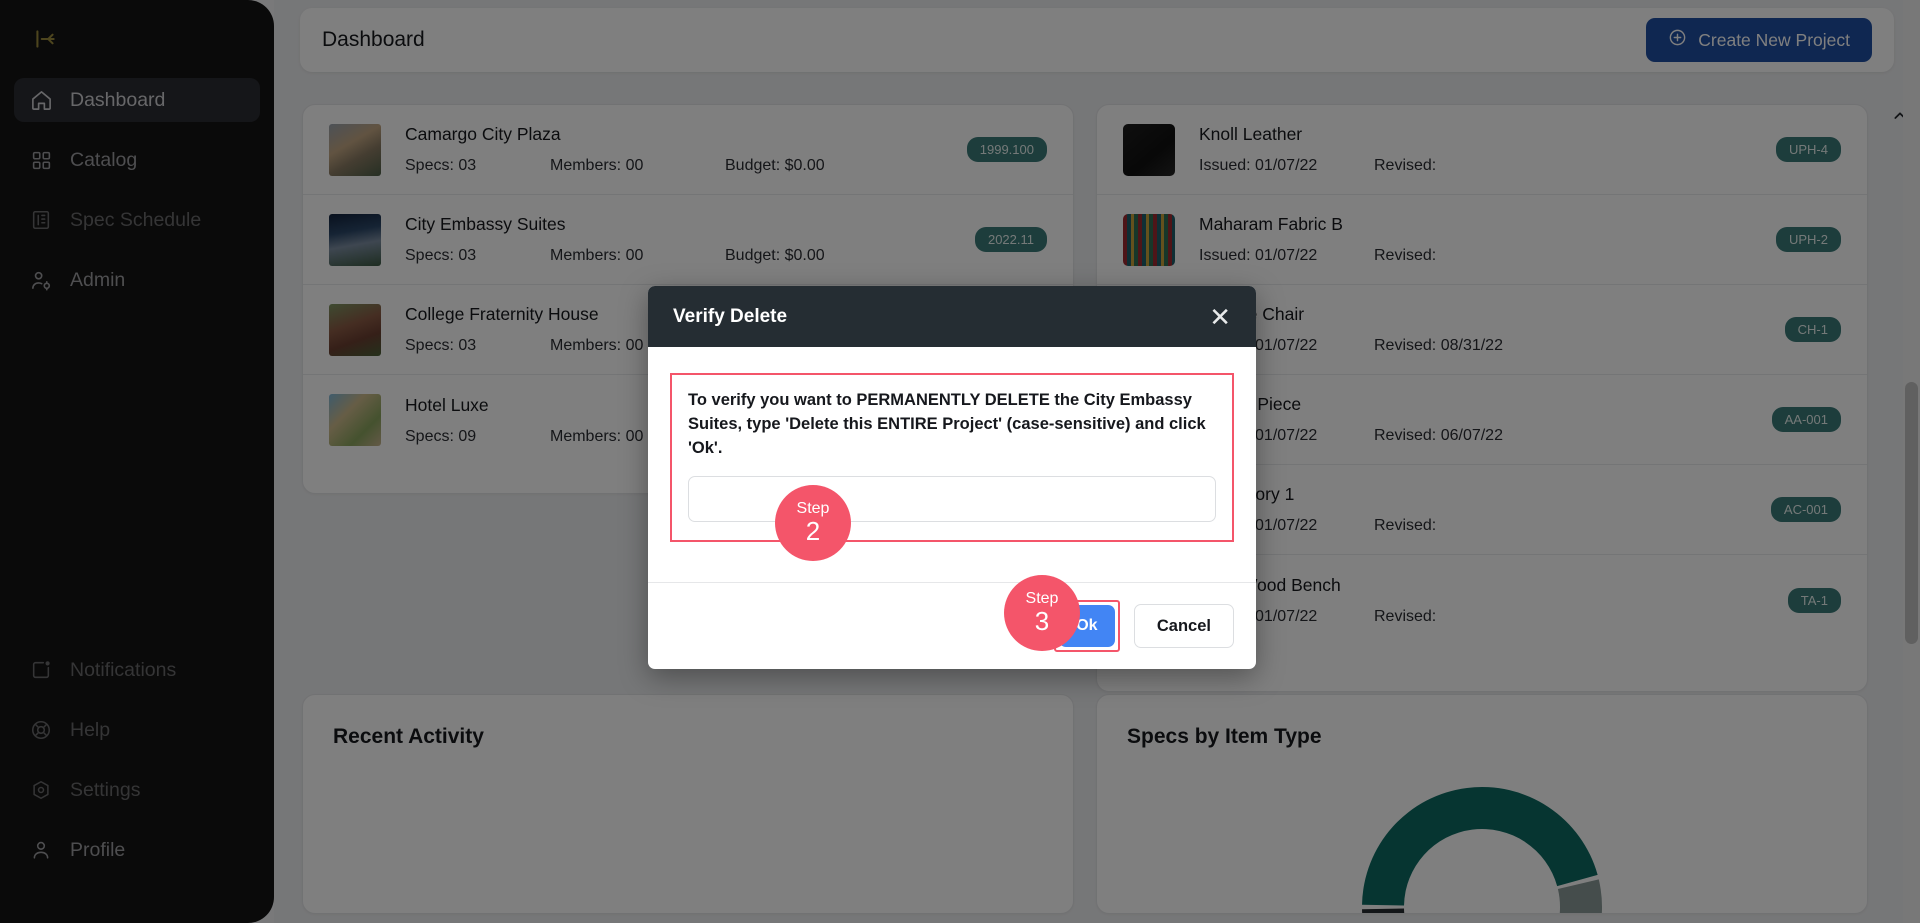  Describe the element at coordinates (730, 316) in the screenshot. I see `modal-title: Verify Delete` at that location.